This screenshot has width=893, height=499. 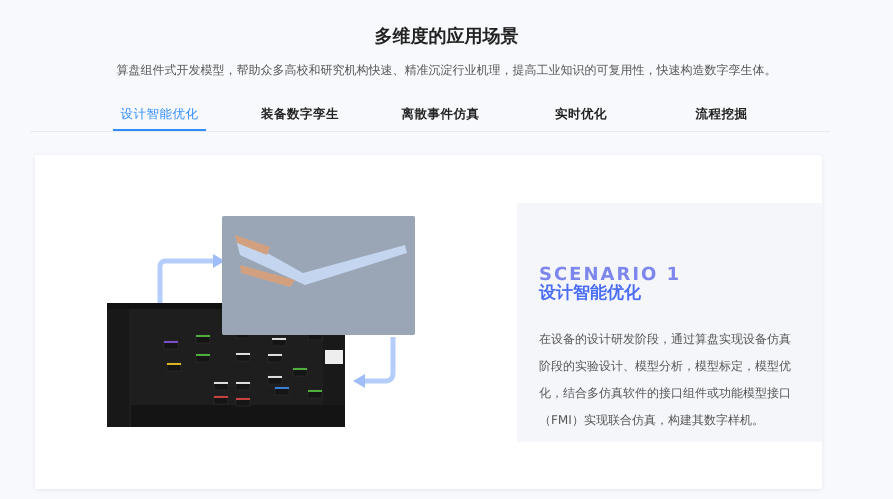 I want to click on scenario-label: SCENARIO 1, so click(x=610, y=275).